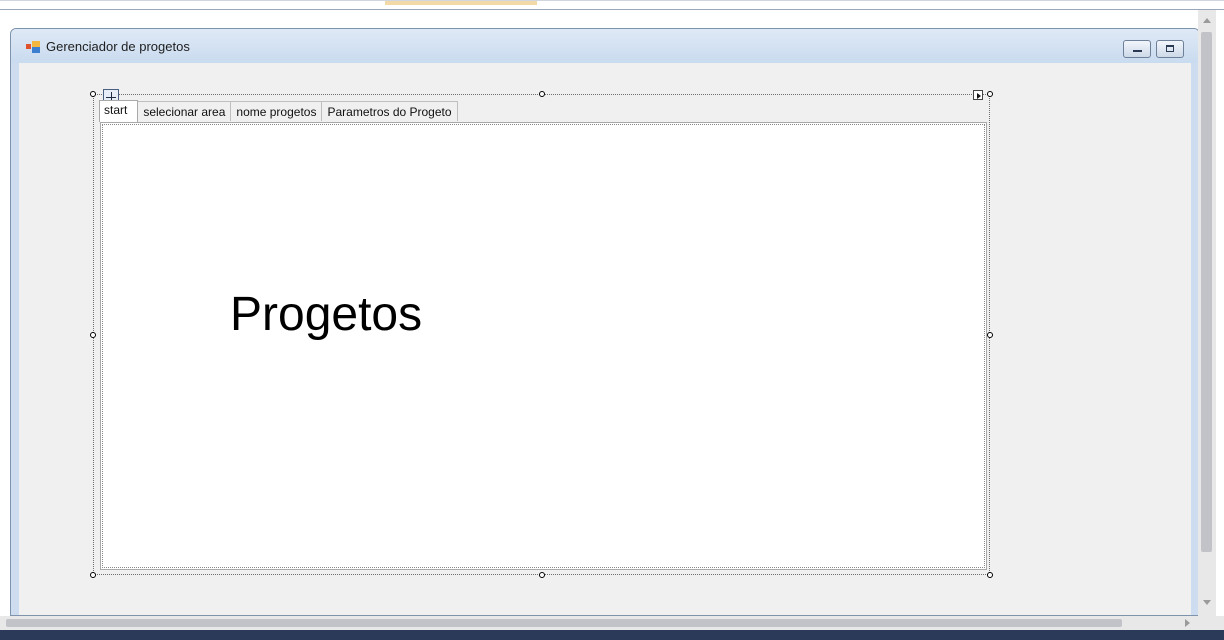 This screenshot has height=640, width=1224. I want to click on vertical-scroll-thumb, so click(1206, 292).